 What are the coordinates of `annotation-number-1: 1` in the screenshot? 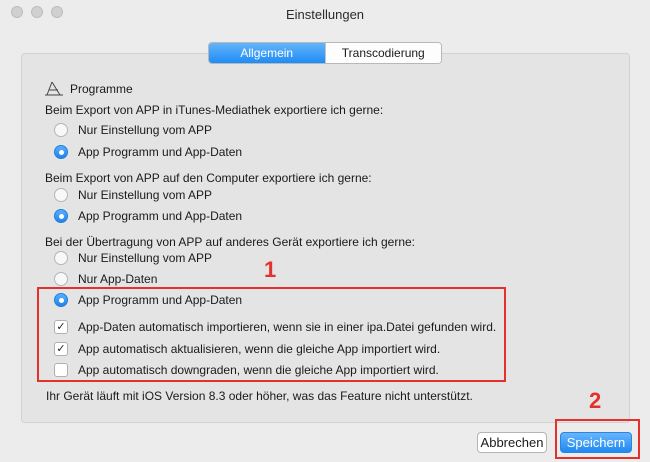 It's located at (270, 269).